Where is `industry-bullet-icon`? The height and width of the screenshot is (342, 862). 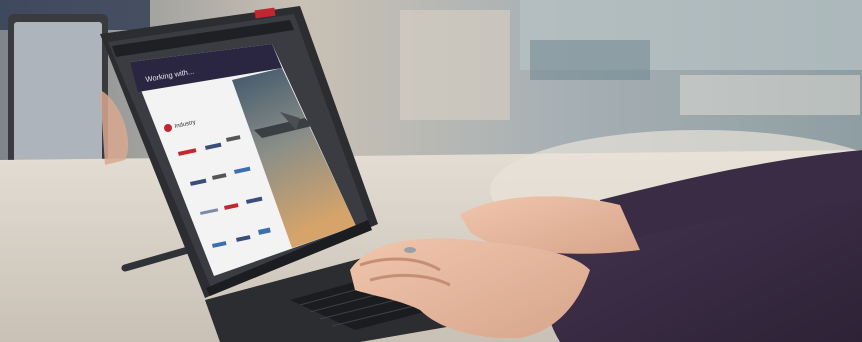 industry-bullet-icon is located at coordinates (168, 128).